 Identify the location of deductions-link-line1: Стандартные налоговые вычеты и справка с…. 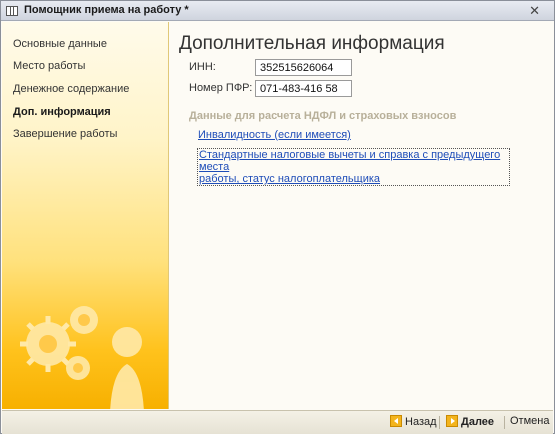
(353, 161).